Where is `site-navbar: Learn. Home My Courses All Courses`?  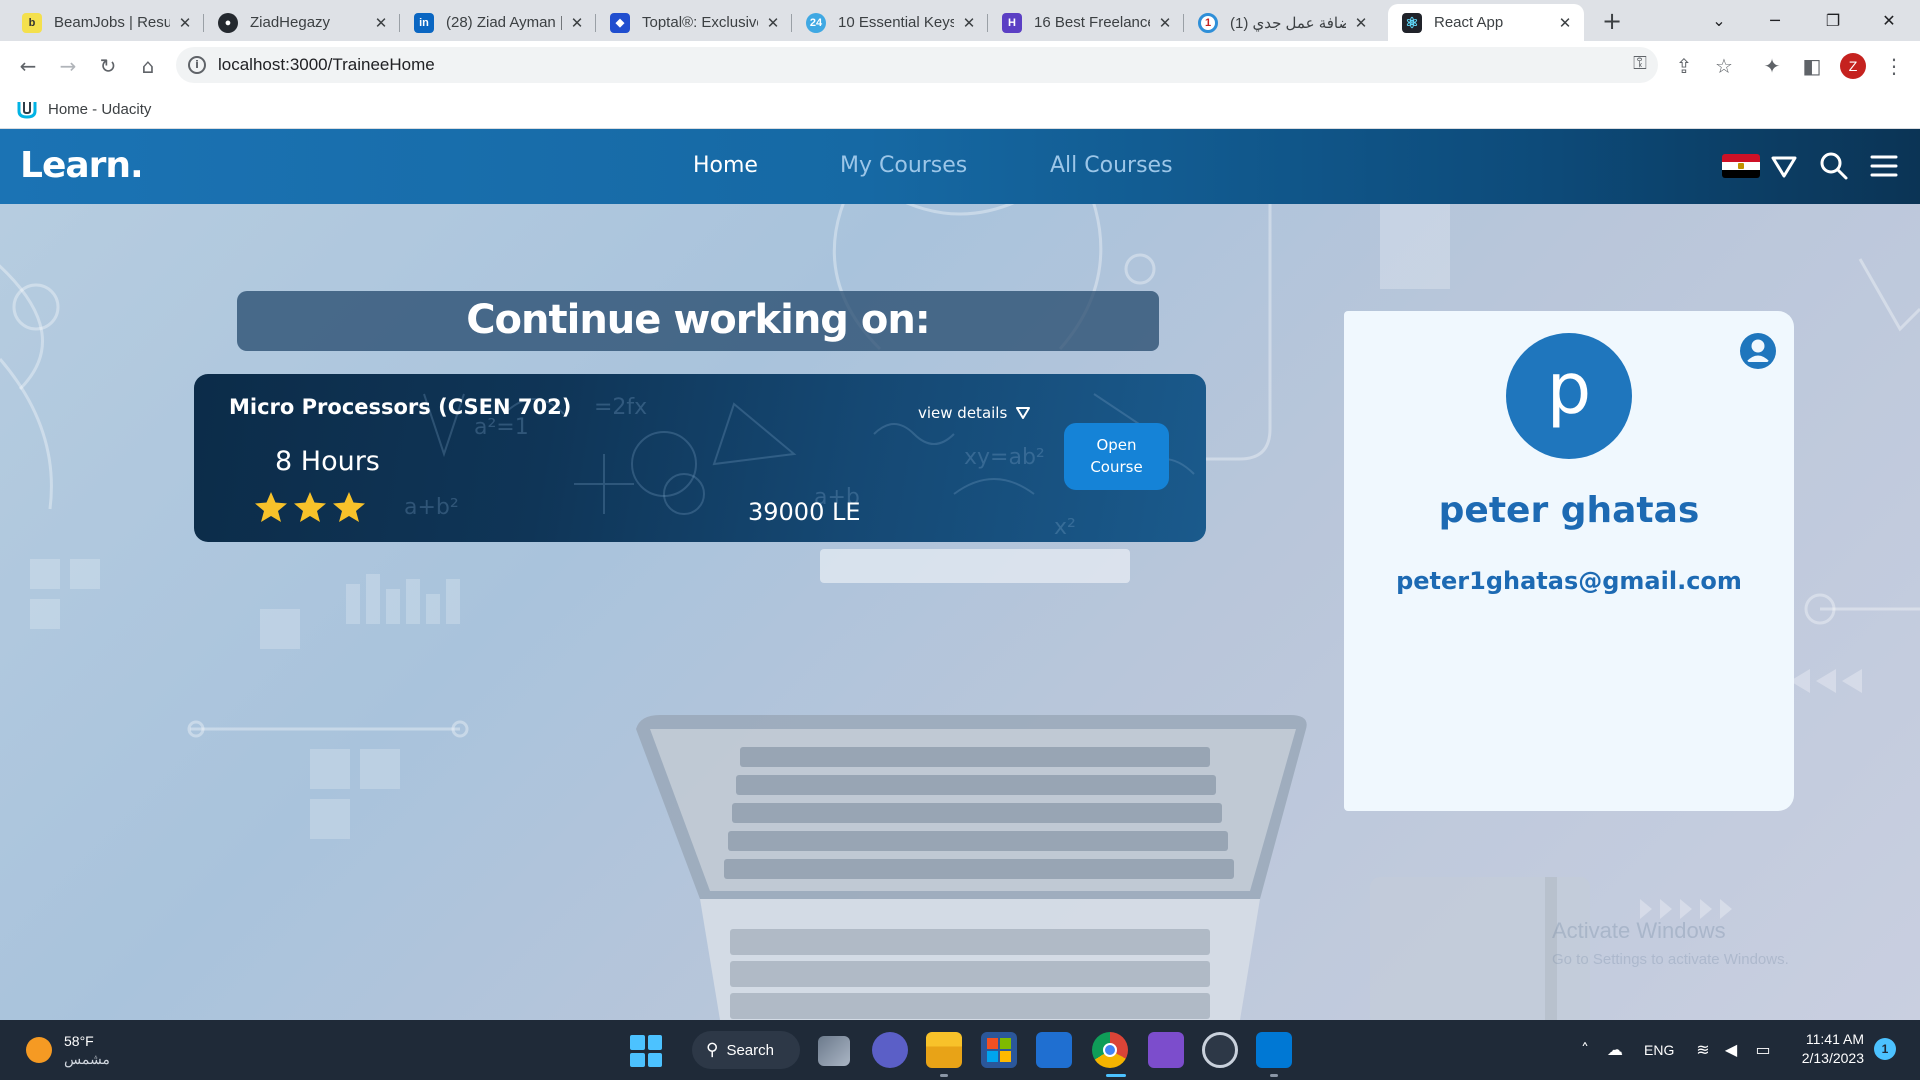 site-navbar: Learn. Home My Courses All Courses is located at coordinates (960, 166).